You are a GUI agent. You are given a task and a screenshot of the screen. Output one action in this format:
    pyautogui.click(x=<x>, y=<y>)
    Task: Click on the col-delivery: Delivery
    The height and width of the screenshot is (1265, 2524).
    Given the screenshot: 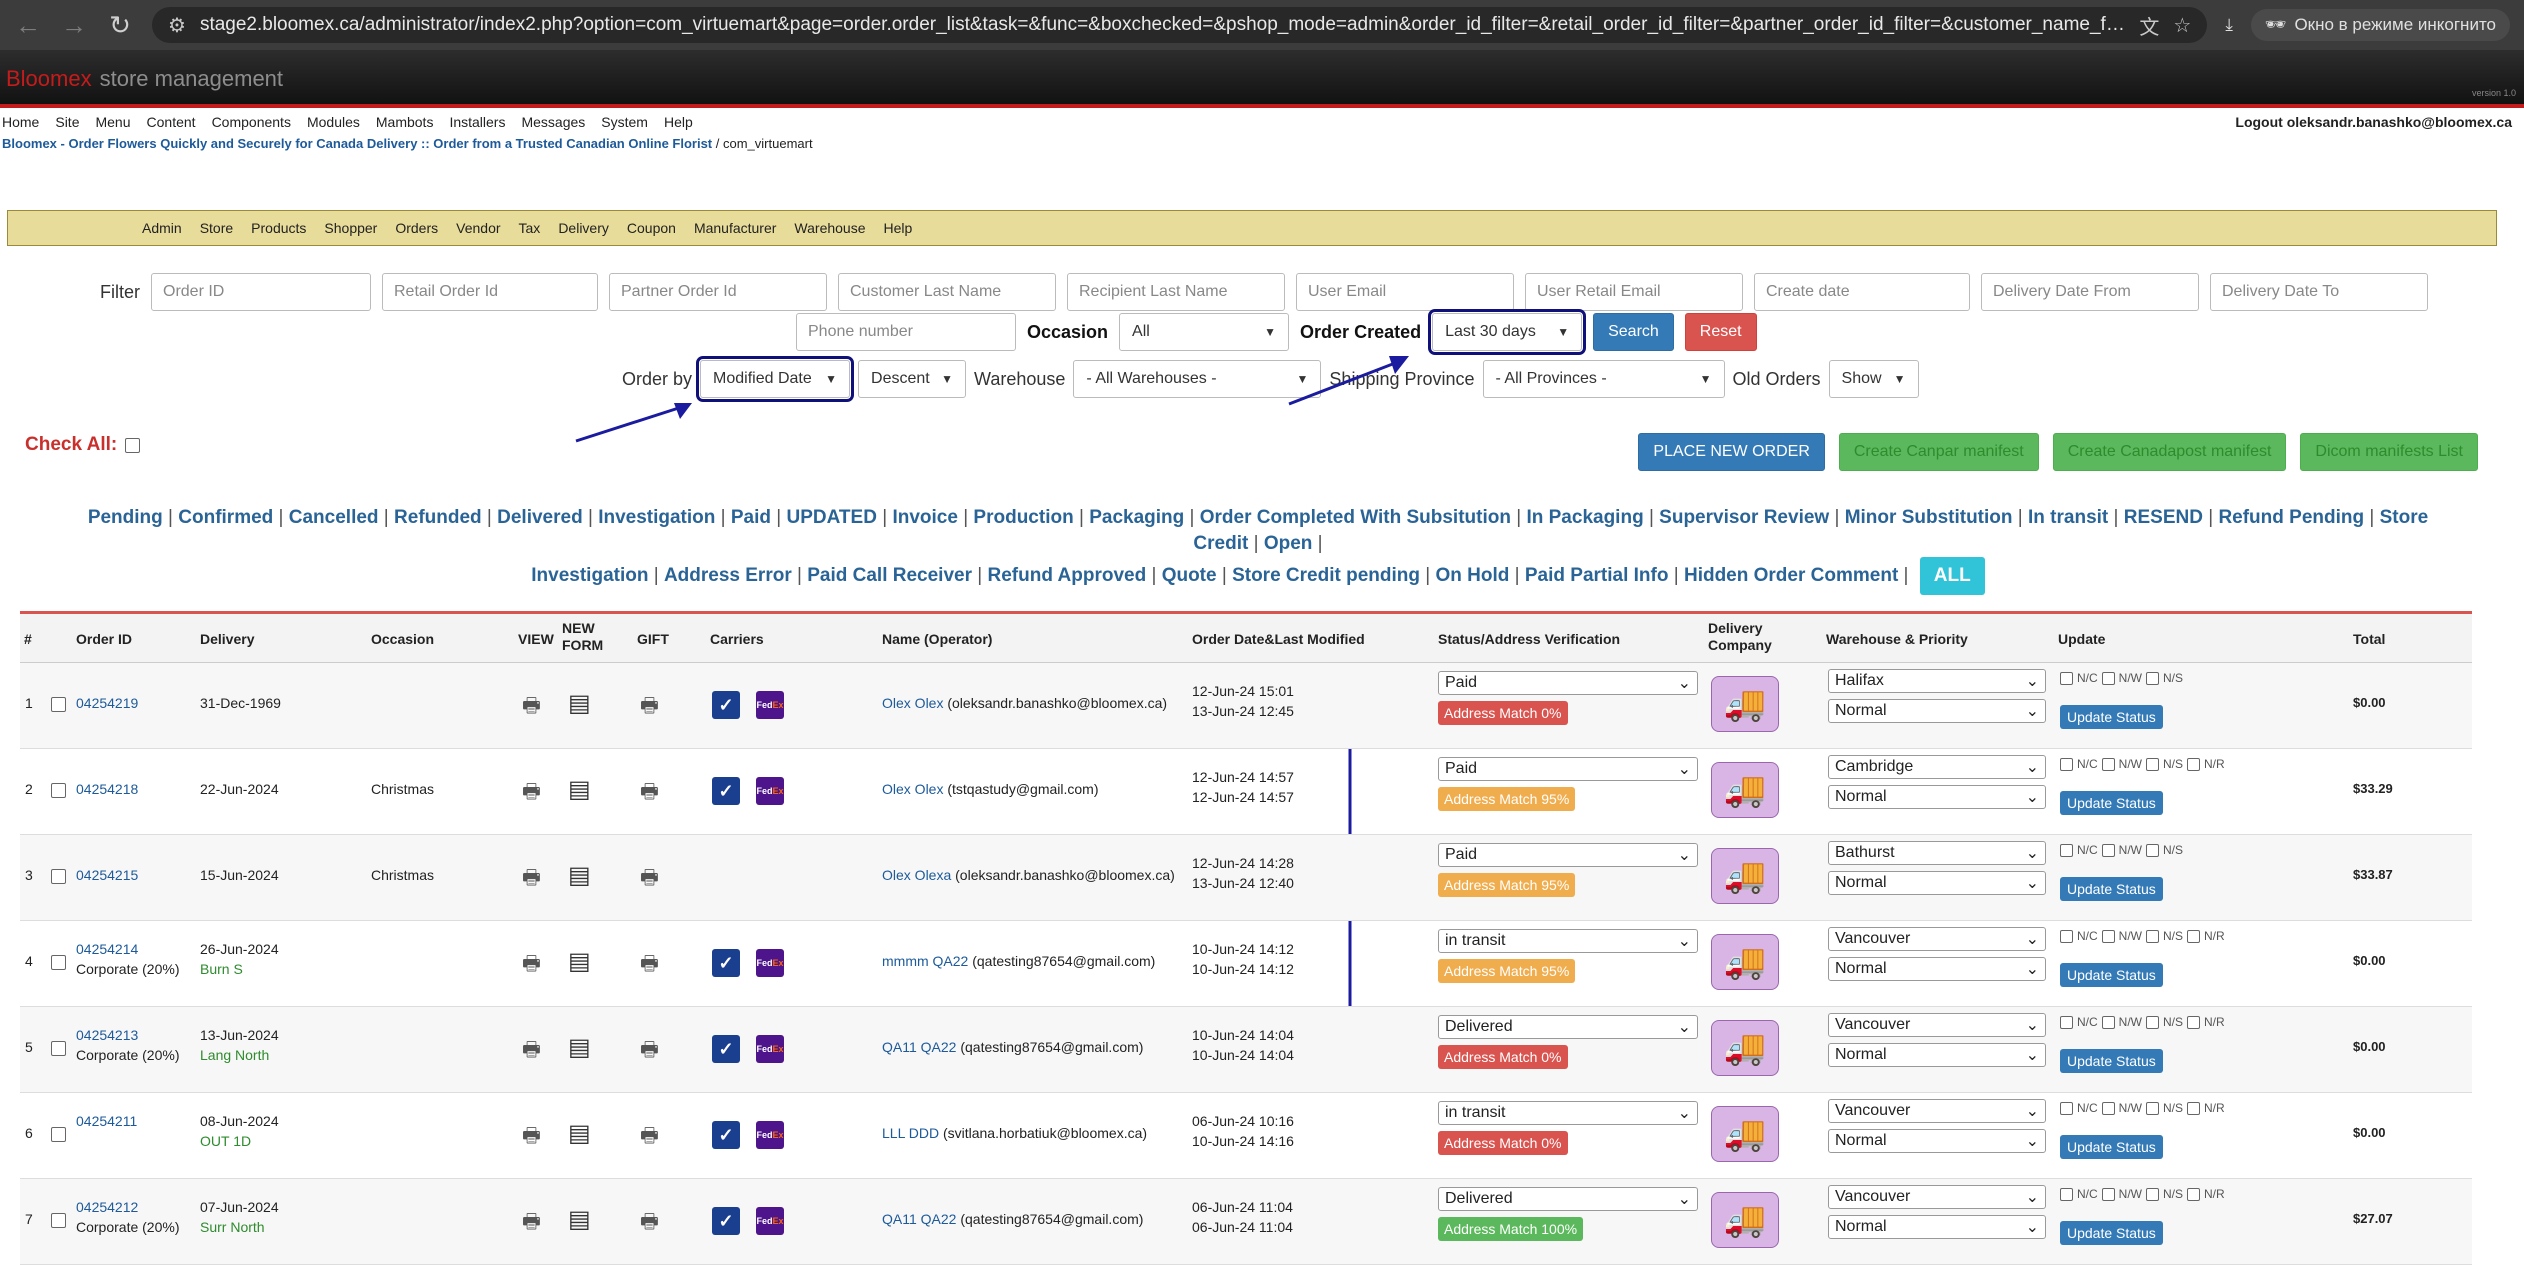 What is the action you would take?
    pyautogui.click(x=227, y=639)
    